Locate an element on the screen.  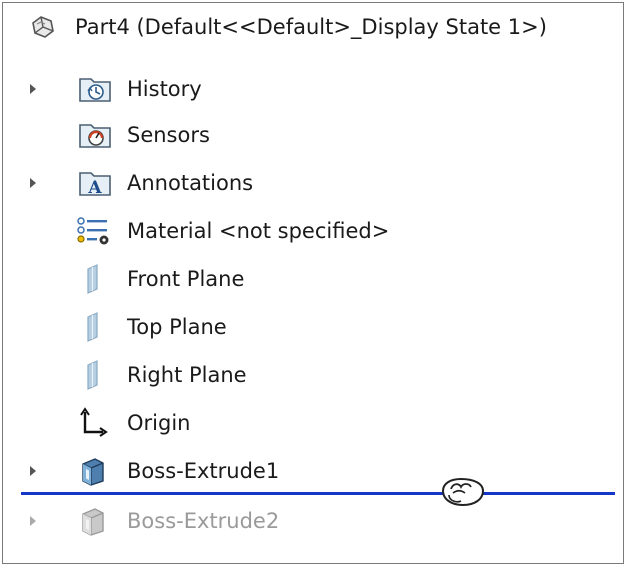
boss-extrude1-label: Boss-Extrude1 is located at coordinates (203, 471).